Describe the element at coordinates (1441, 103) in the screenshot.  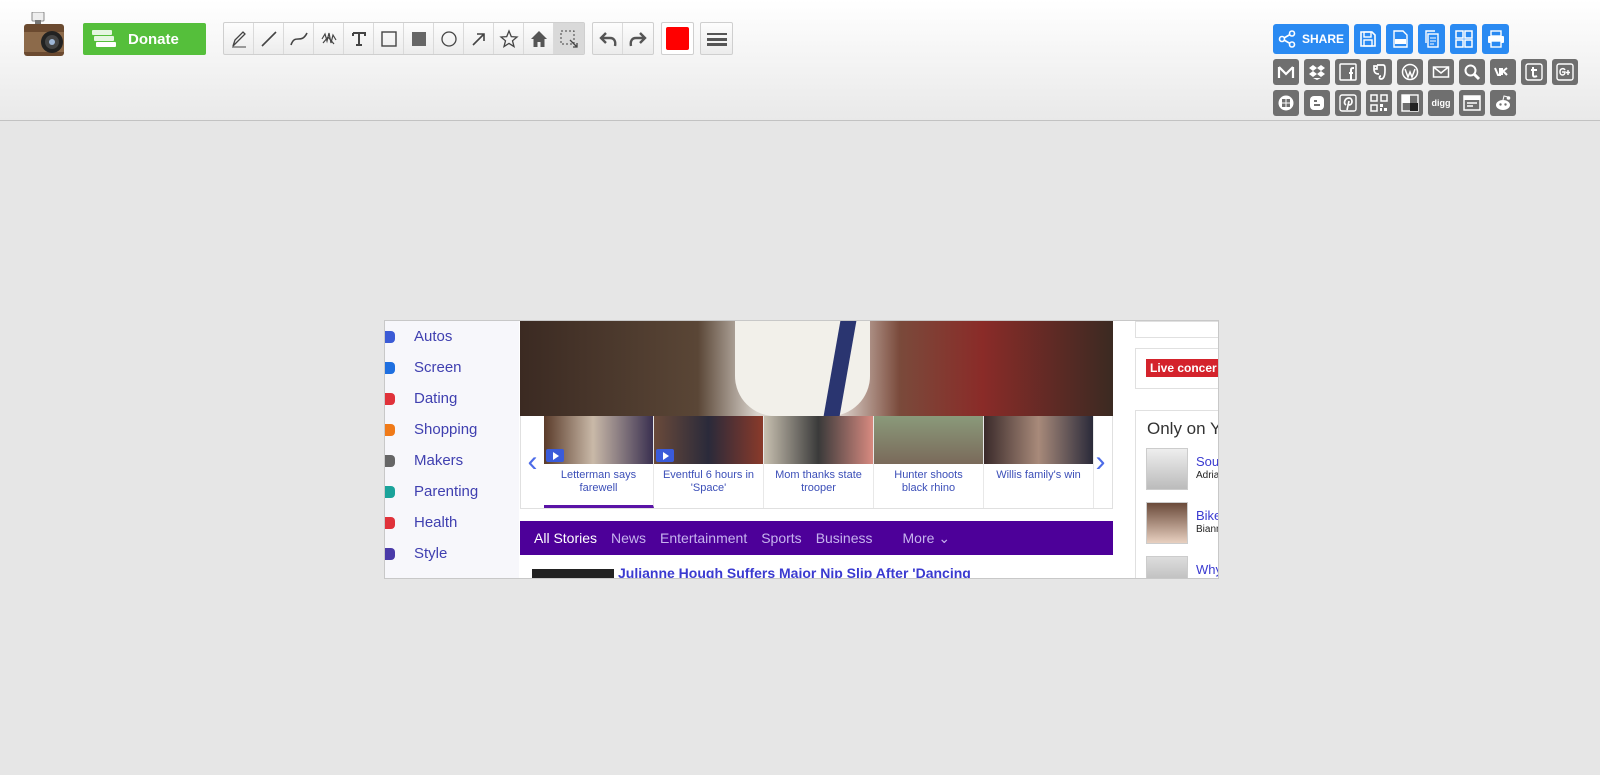
I see `digg-button: digg` at that location.